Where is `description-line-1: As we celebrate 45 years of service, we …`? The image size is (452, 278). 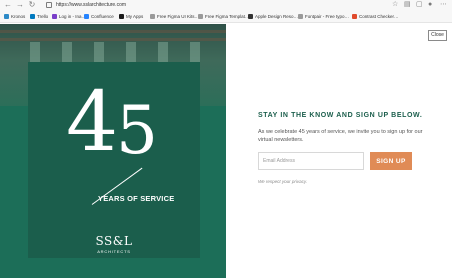
description-line-1: As we celebrate 45 years of service, we … is located at coordinates (340, 132).